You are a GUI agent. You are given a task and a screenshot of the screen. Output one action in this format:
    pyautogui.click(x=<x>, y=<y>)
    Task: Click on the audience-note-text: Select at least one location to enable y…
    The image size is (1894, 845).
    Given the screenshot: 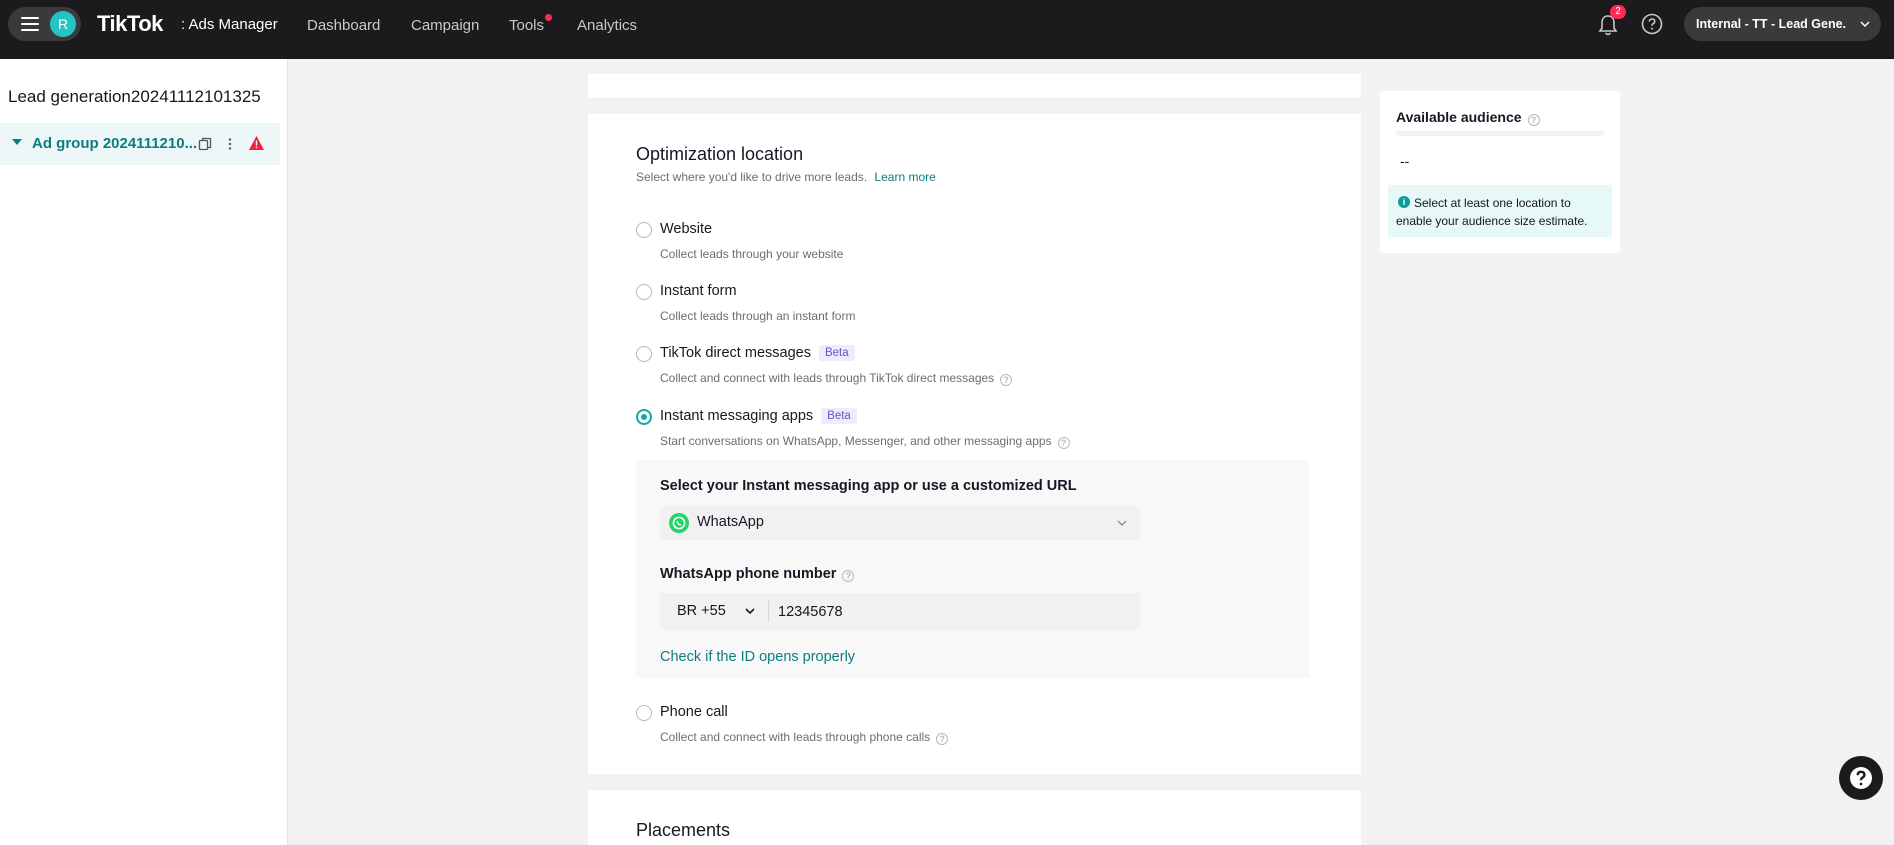 What is the action you would take?
    pyautogui.click(x=1492, y=212)
    